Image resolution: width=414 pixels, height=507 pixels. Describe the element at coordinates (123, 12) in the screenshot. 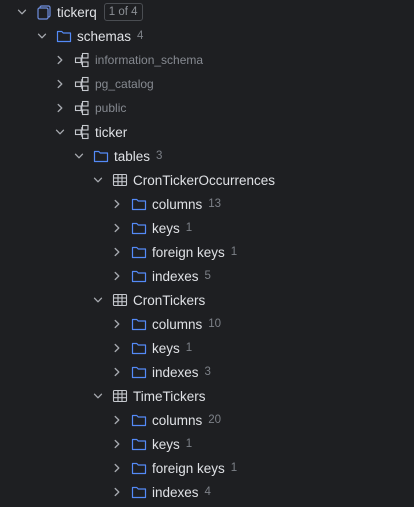

I see `schema-count-badge: 1 of 4` at that location.